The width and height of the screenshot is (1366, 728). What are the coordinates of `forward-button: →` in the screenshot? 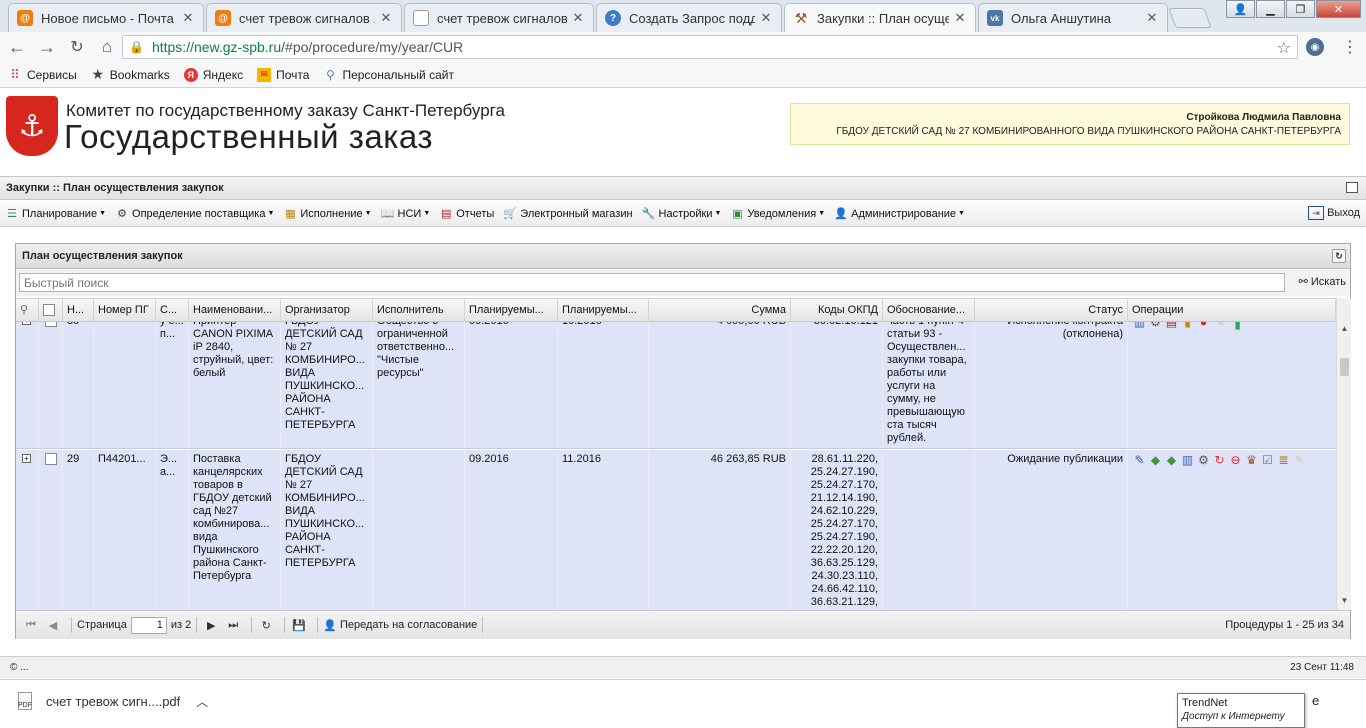 It's located at (47, 47).